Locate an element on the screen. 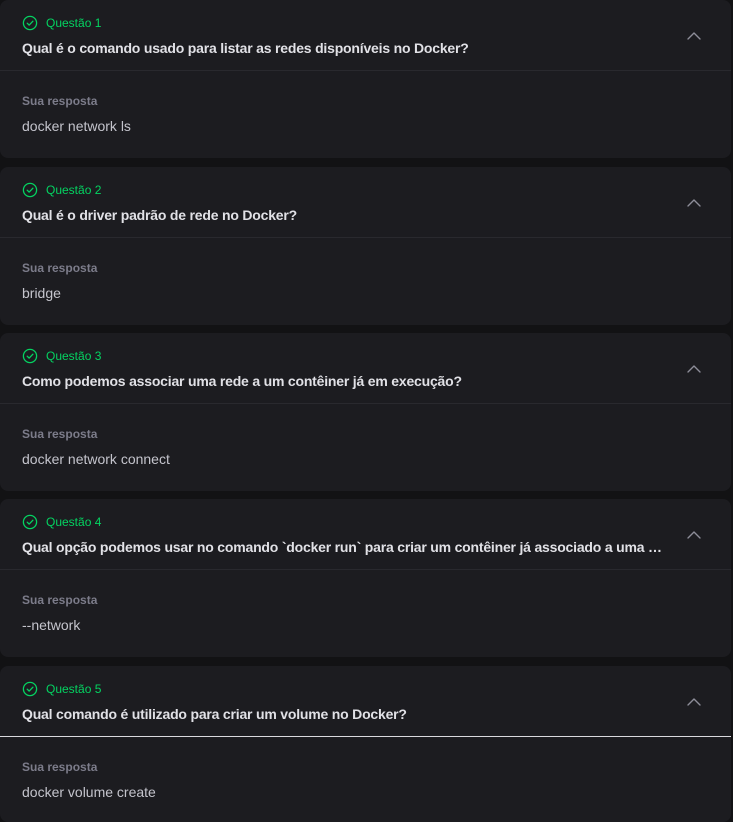  question-status: Questão 1 is located at coordinates (61, 23).